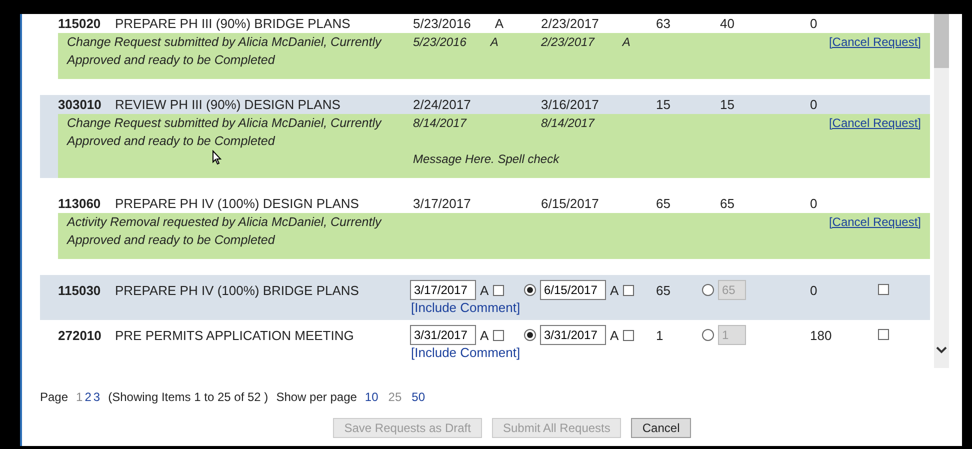 The height and width of the screenshot is (449, 972). I want to click on requested-finish-date: 2/23/2017, so click(567, 42).